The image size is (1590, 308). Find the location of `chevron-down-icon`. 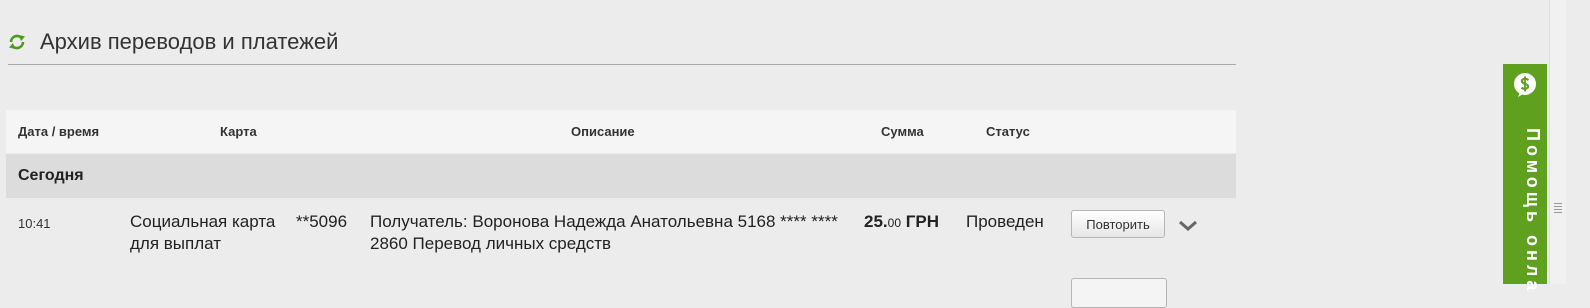

chevron-down-icon is located at coordinates (1188, 225).